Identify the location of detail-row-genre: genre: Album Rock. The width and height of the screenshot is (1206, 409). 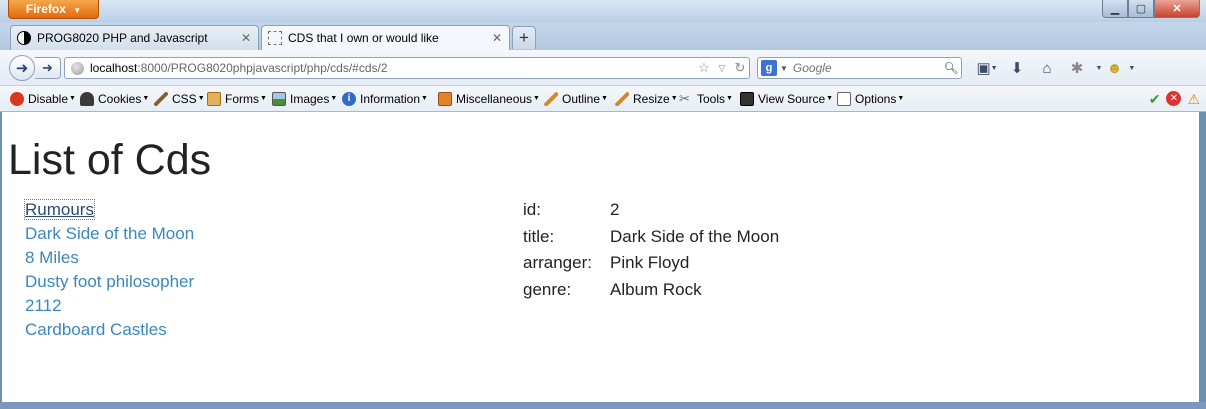
(651, 293).